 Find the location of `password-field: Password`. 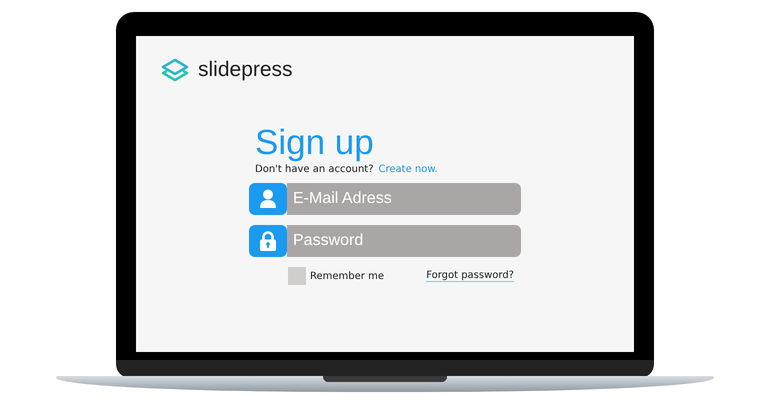

password-field: Password is located at coordinates (404, 241).